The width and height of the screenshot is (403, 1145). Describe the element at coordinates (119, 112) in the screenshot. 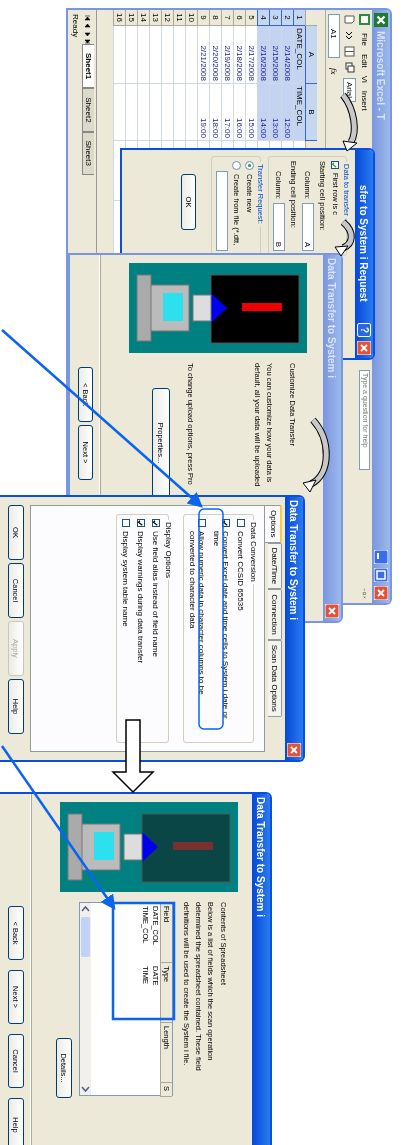

I see `empty-cell` at that location.